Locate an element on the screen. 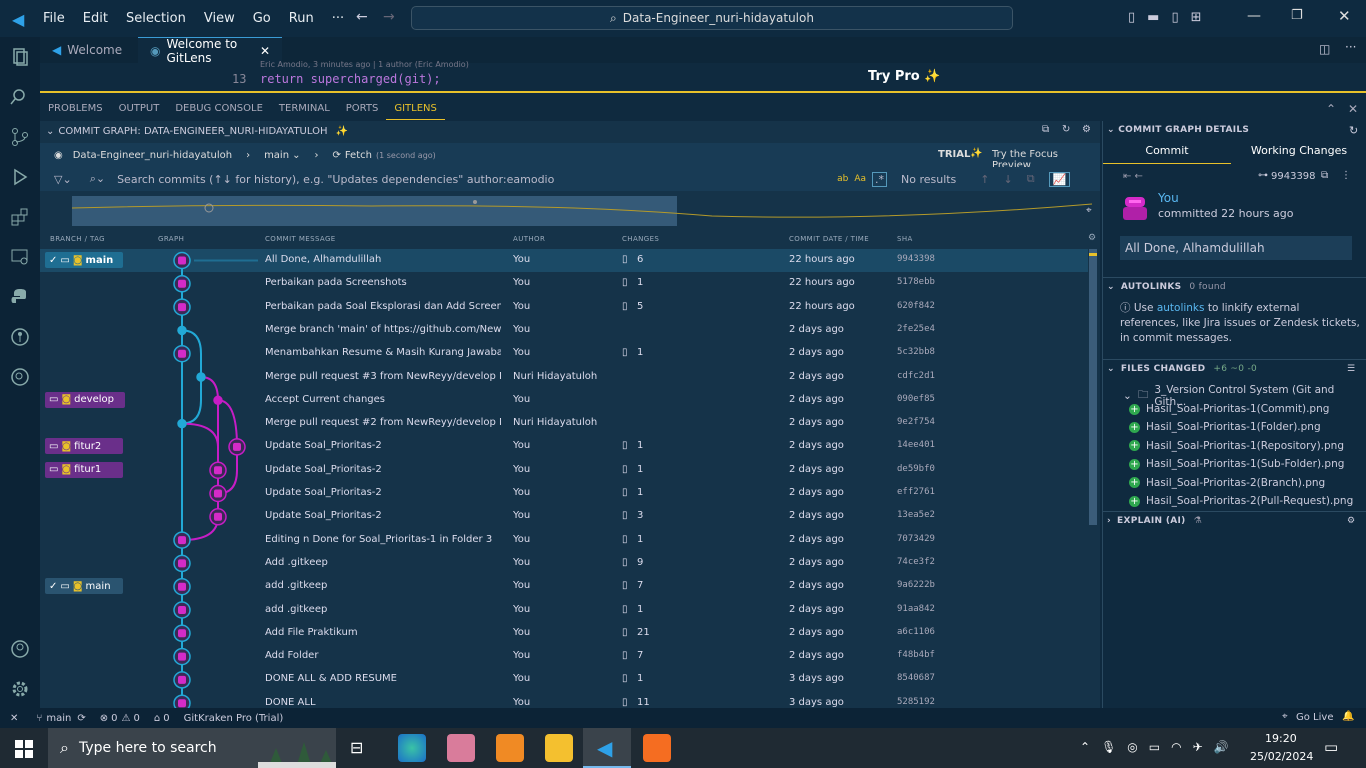 The image size is (1366, 768). search-icon is located at coordinates (20, 97).